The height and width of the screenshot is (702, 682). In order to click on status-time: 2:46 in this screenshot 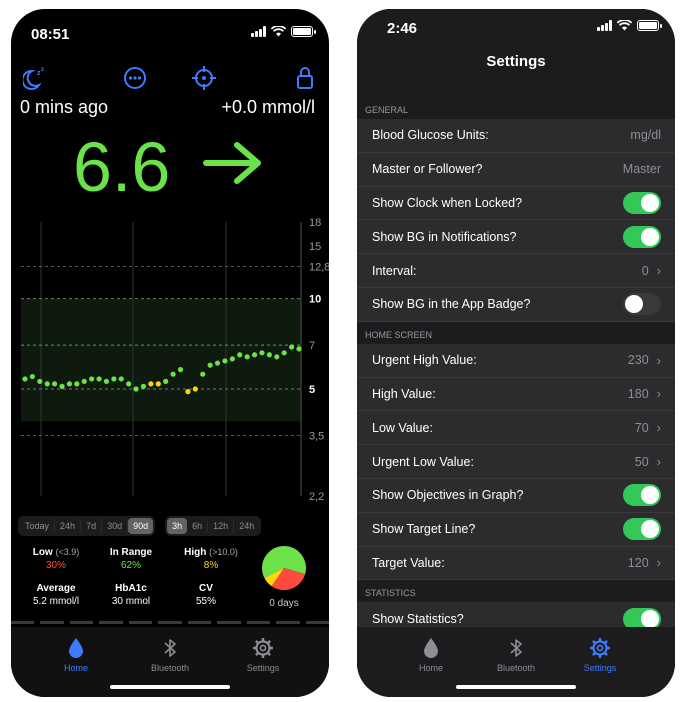, I will do `click(402, 28)`.